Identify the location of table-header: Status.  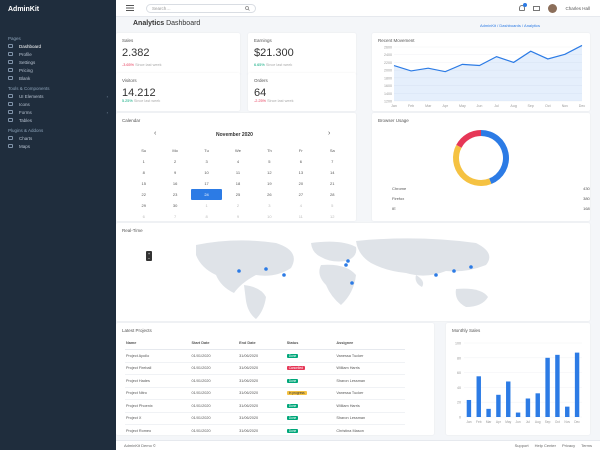
(310, 343).